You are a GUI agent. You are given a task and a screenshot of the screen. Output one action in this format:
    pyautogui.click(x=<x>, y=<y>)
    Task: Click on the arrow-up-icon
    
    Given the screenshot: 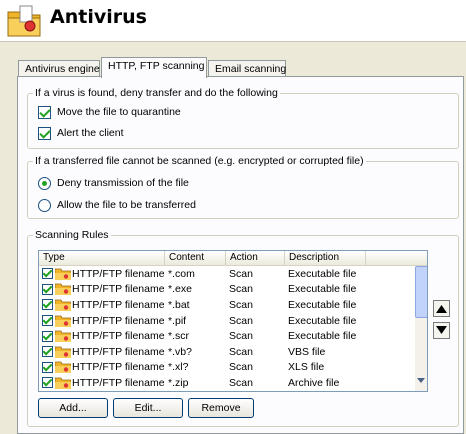 What is the action you would take?
    pyautogui.click(x=441, y=309)
    